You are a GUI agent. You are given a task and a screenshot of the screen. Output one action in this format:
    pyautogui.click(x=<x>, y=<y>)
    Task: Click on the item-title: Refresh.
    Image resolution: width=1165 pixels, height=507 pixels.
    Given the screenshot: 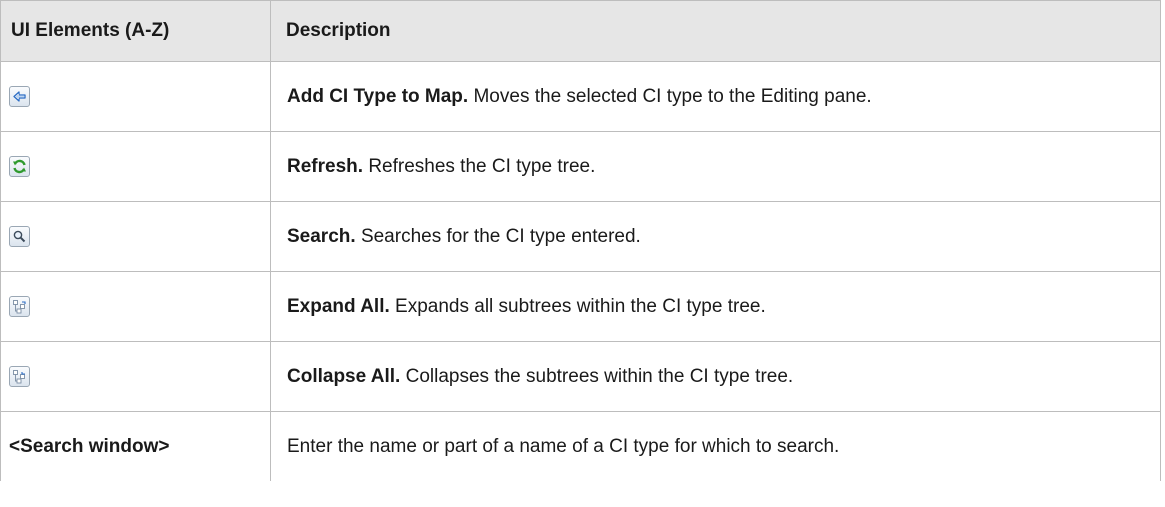 What is the action you would take?
    pyautogui.click(x=325, y=166)
    